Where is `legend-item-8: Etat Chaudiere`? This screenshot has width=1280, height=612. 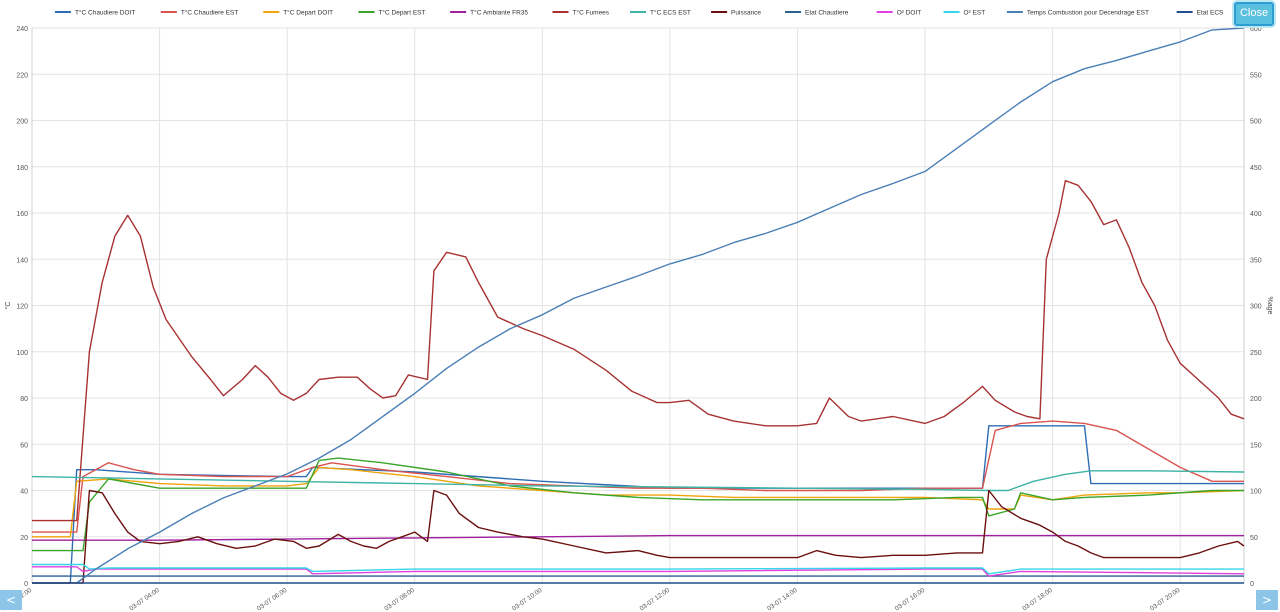
legend-item-8: Etat Chaudiere is located at coordinates (817, 13).